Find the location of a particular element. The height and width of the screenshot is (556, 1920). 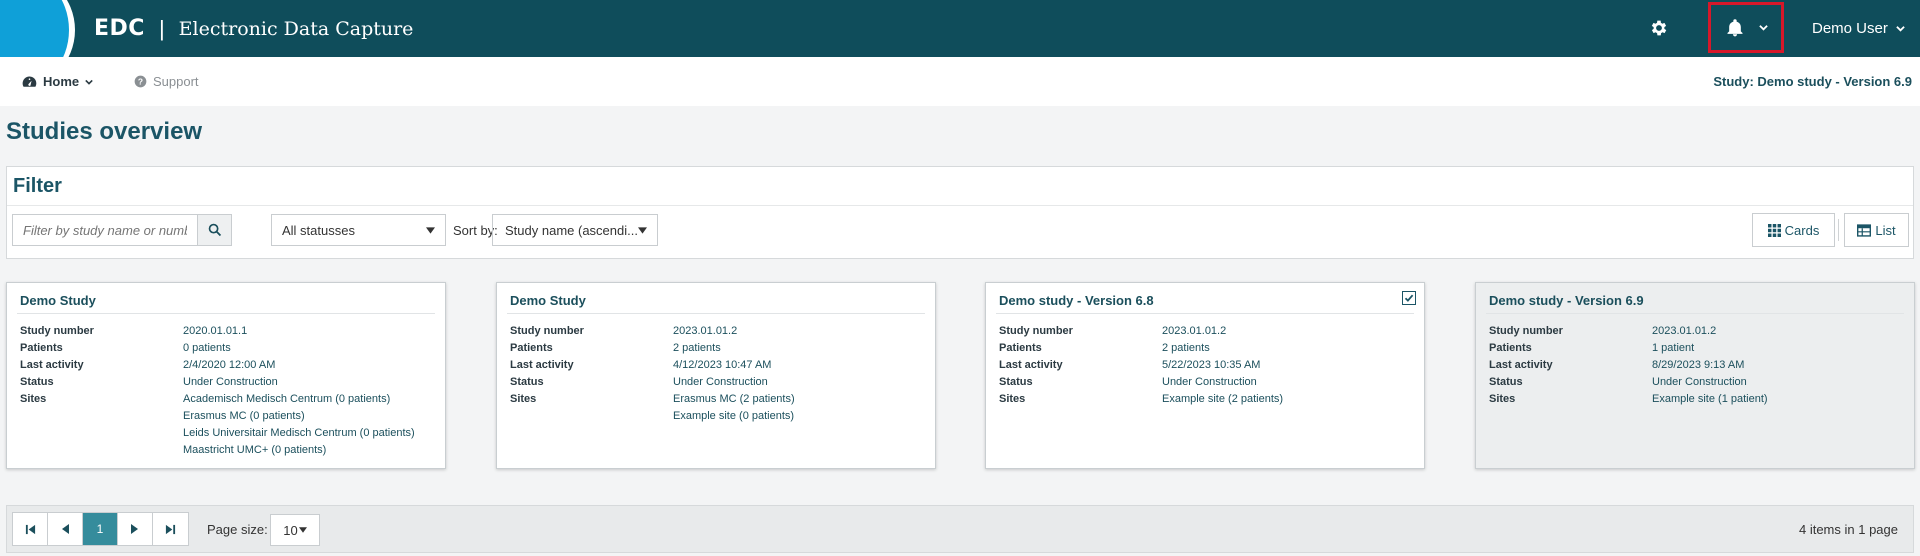

search-icon is located at coordinates (214, 230).